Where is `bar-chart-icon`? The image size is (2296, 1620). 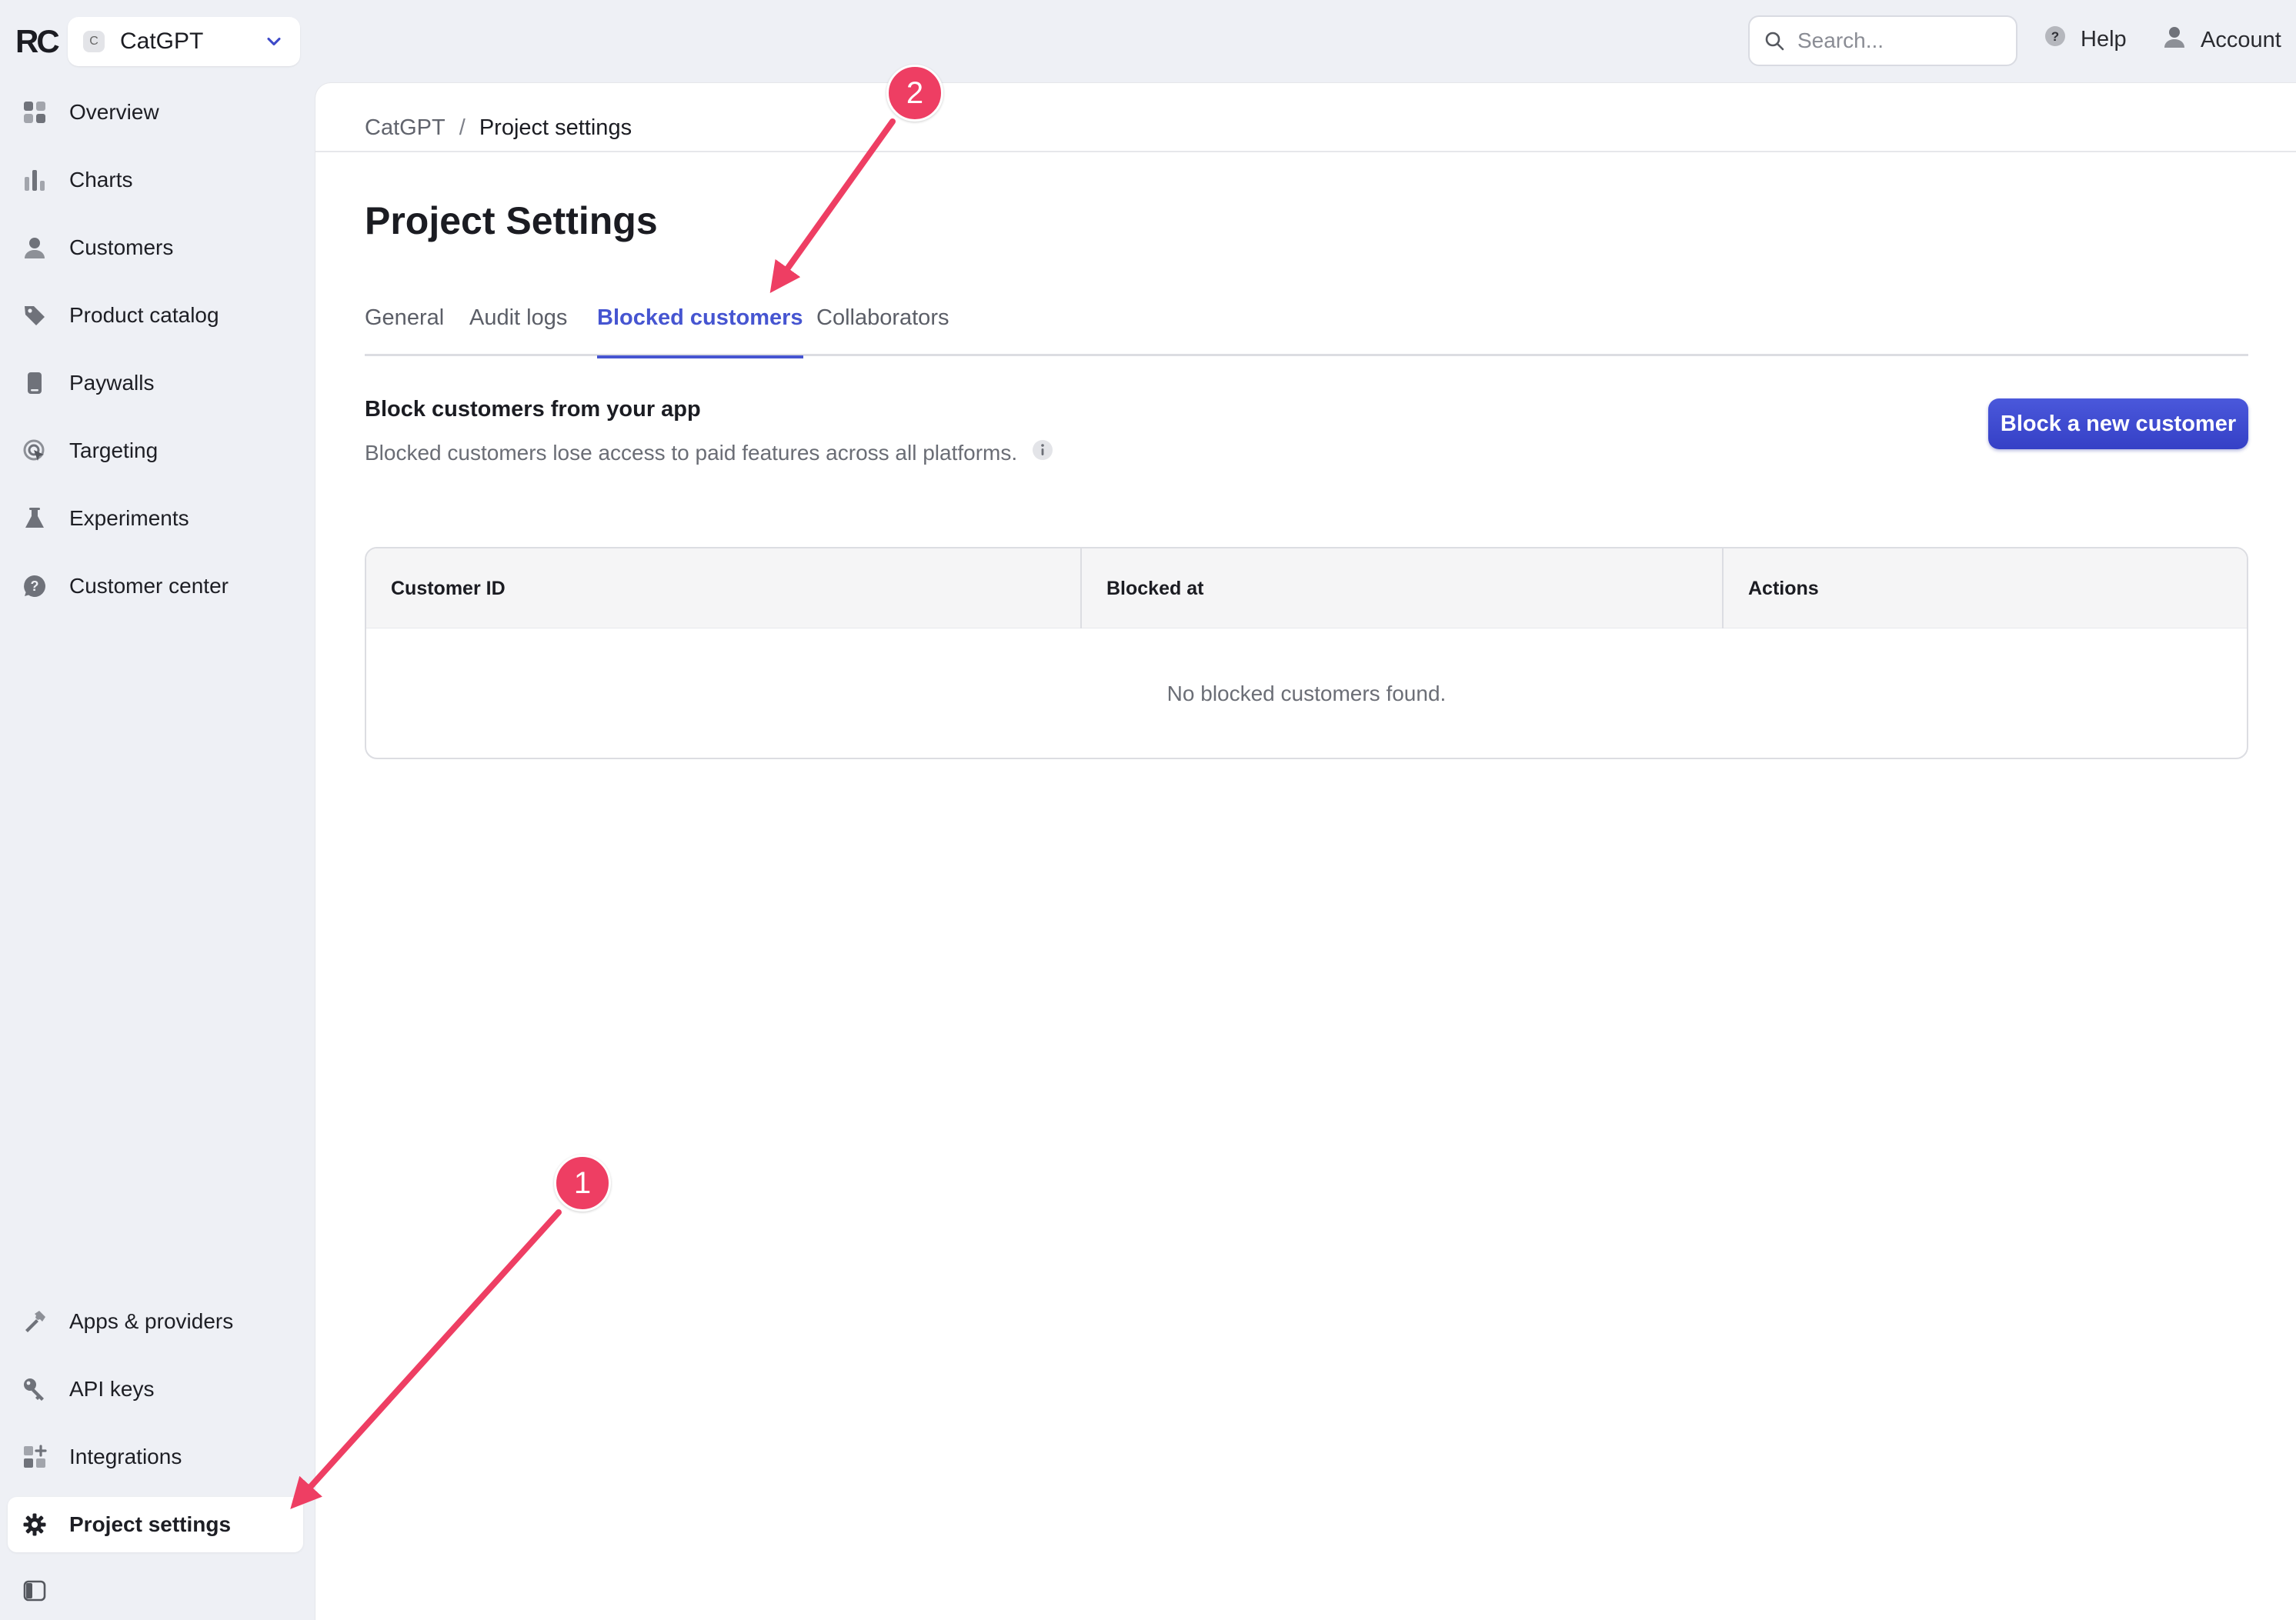
bar-chart-icon is located at coordinates (35, 180).